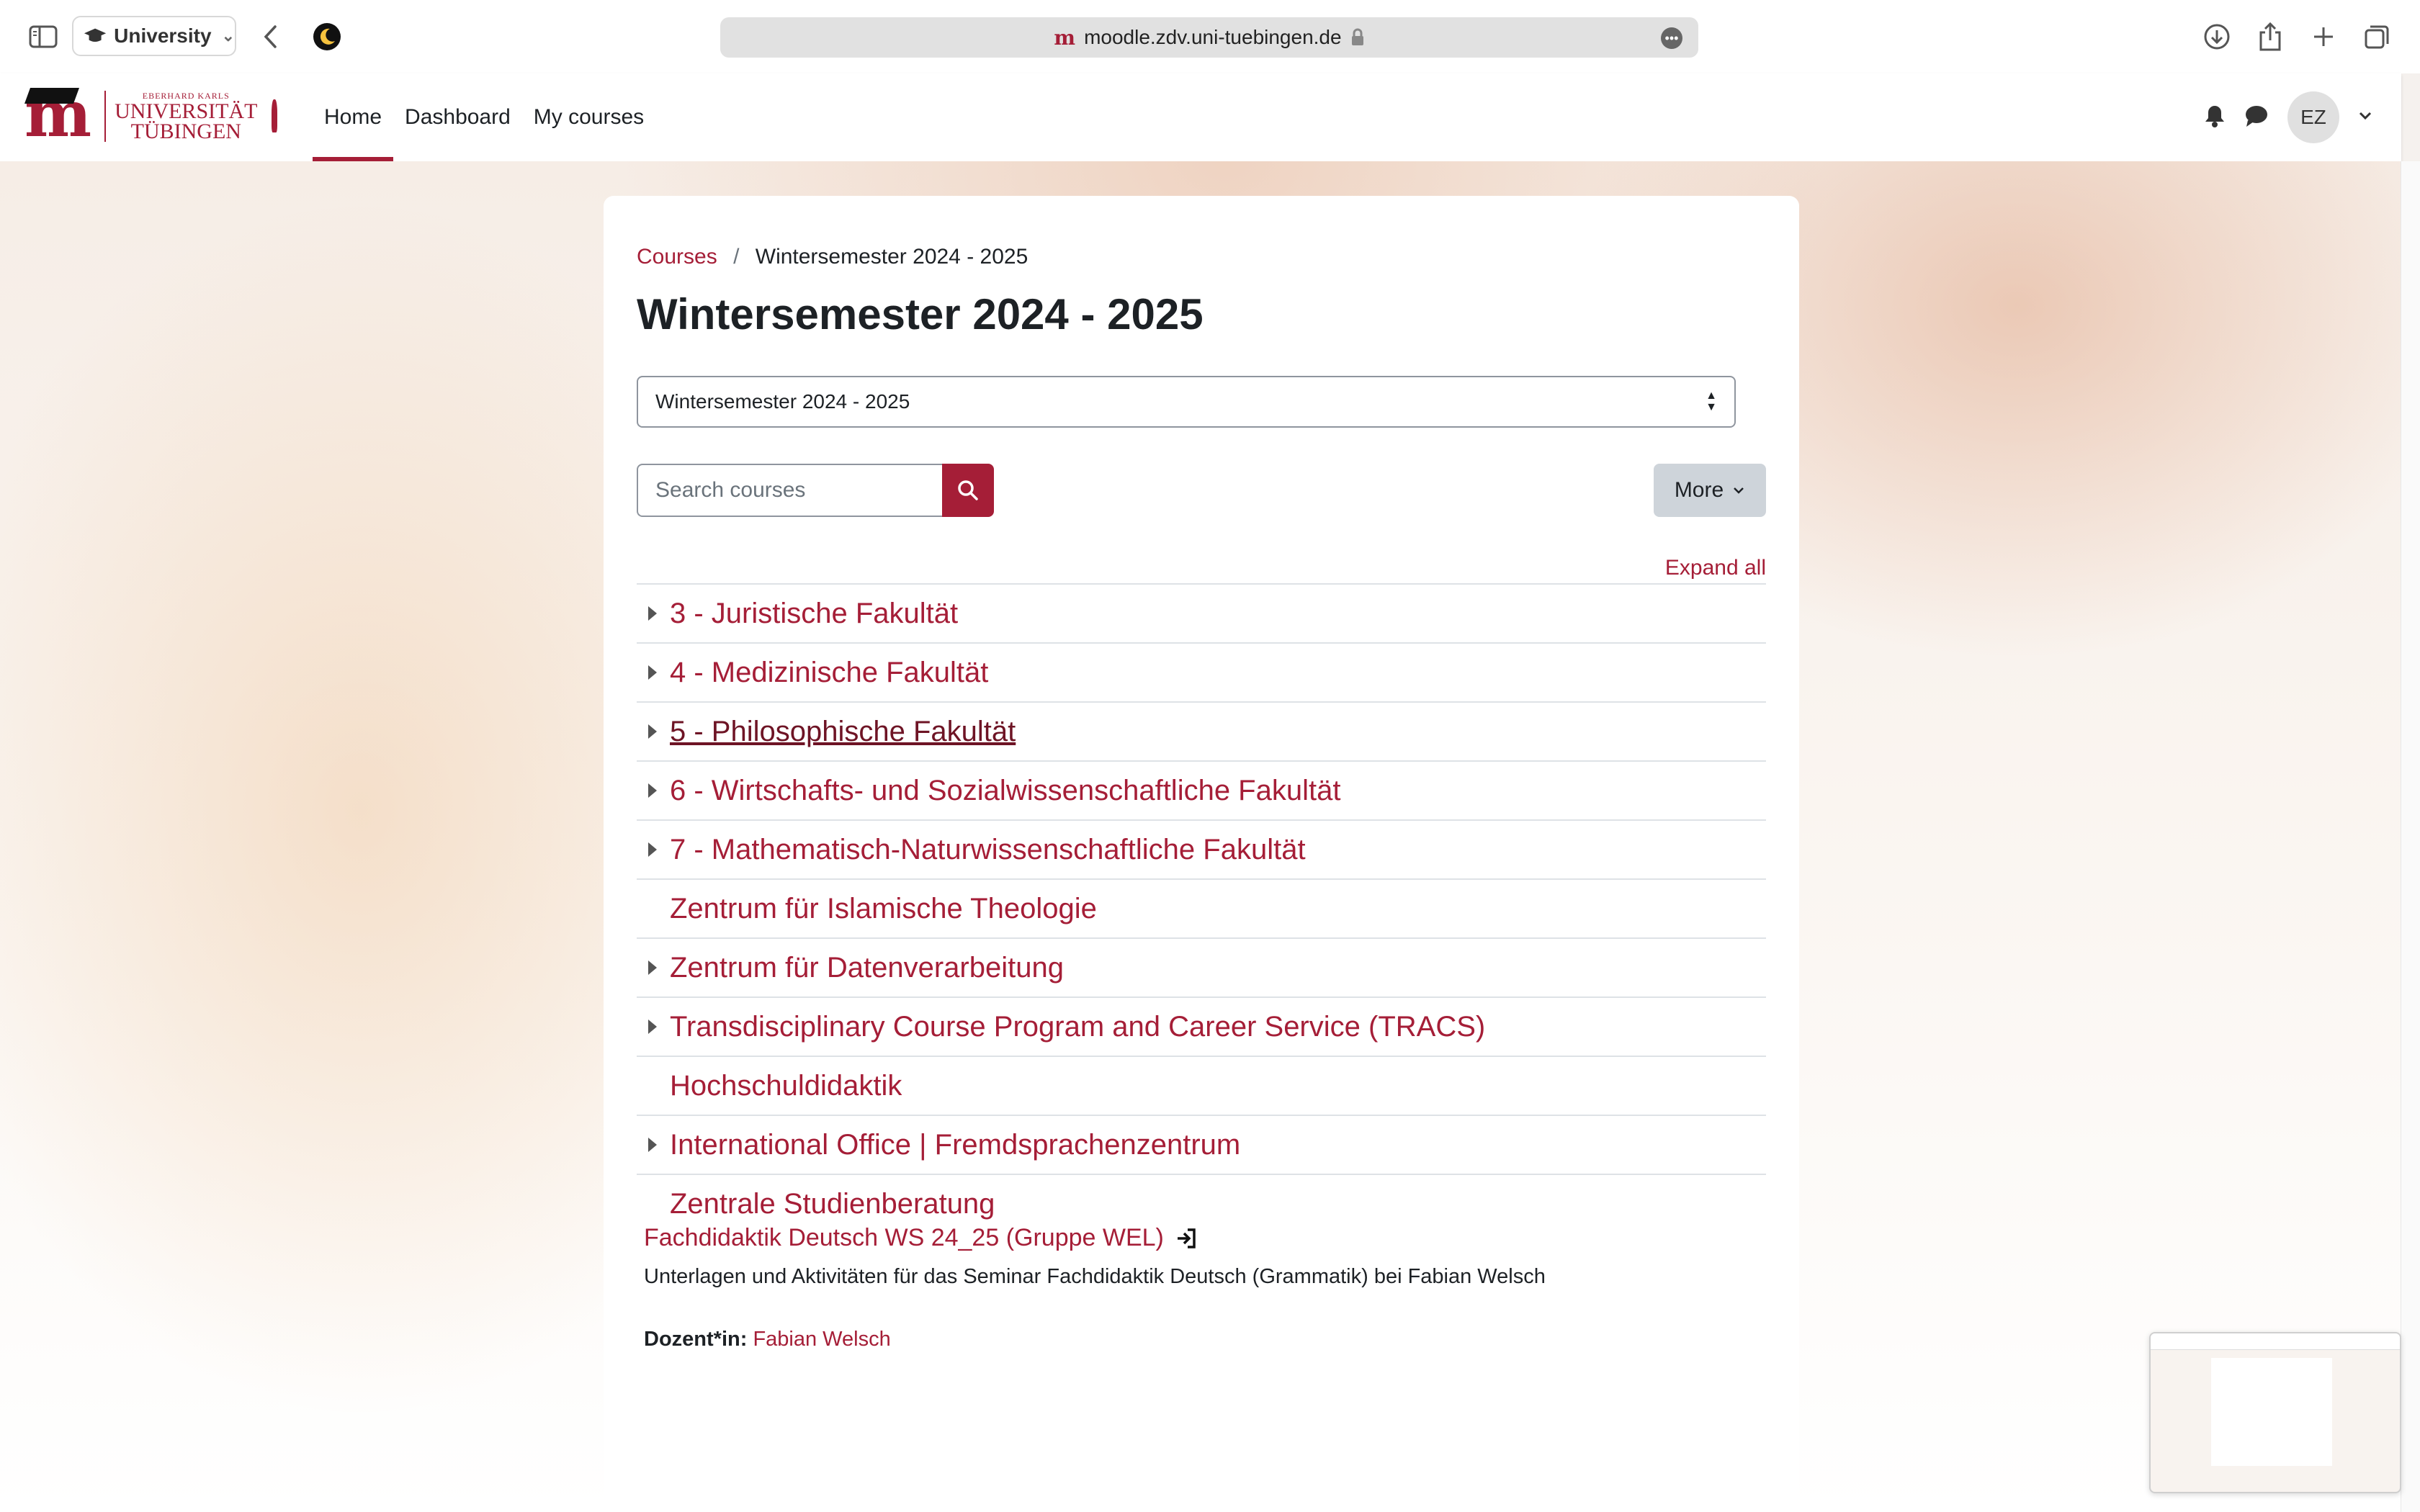 This screenshot has height=1512, width=2420. I want to click on search-submit-button, so click(968, 490).